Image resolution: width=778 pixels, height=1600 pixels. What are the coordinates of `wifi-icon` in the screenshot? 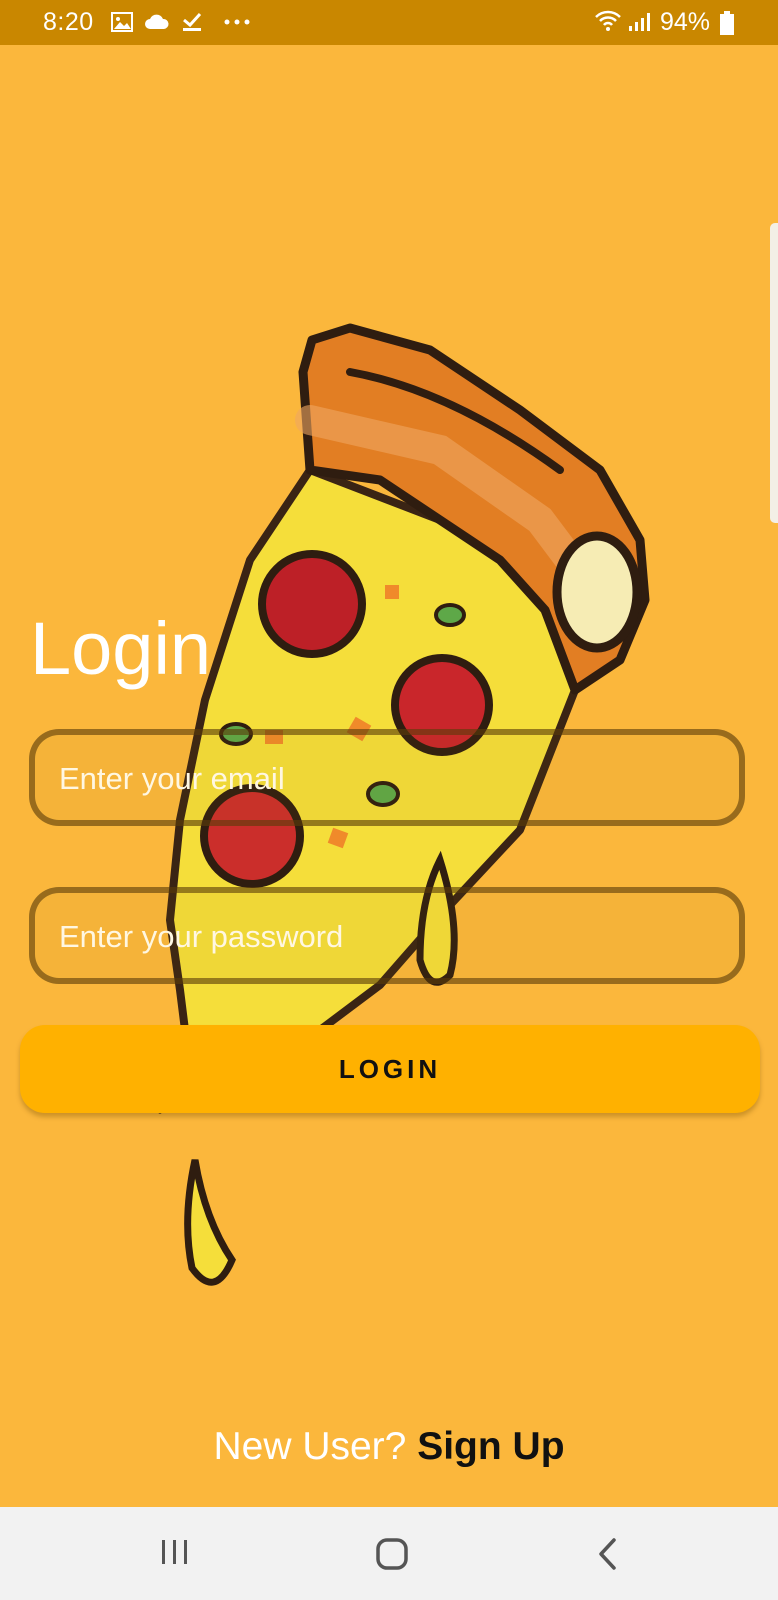 It's located at (608, 20).